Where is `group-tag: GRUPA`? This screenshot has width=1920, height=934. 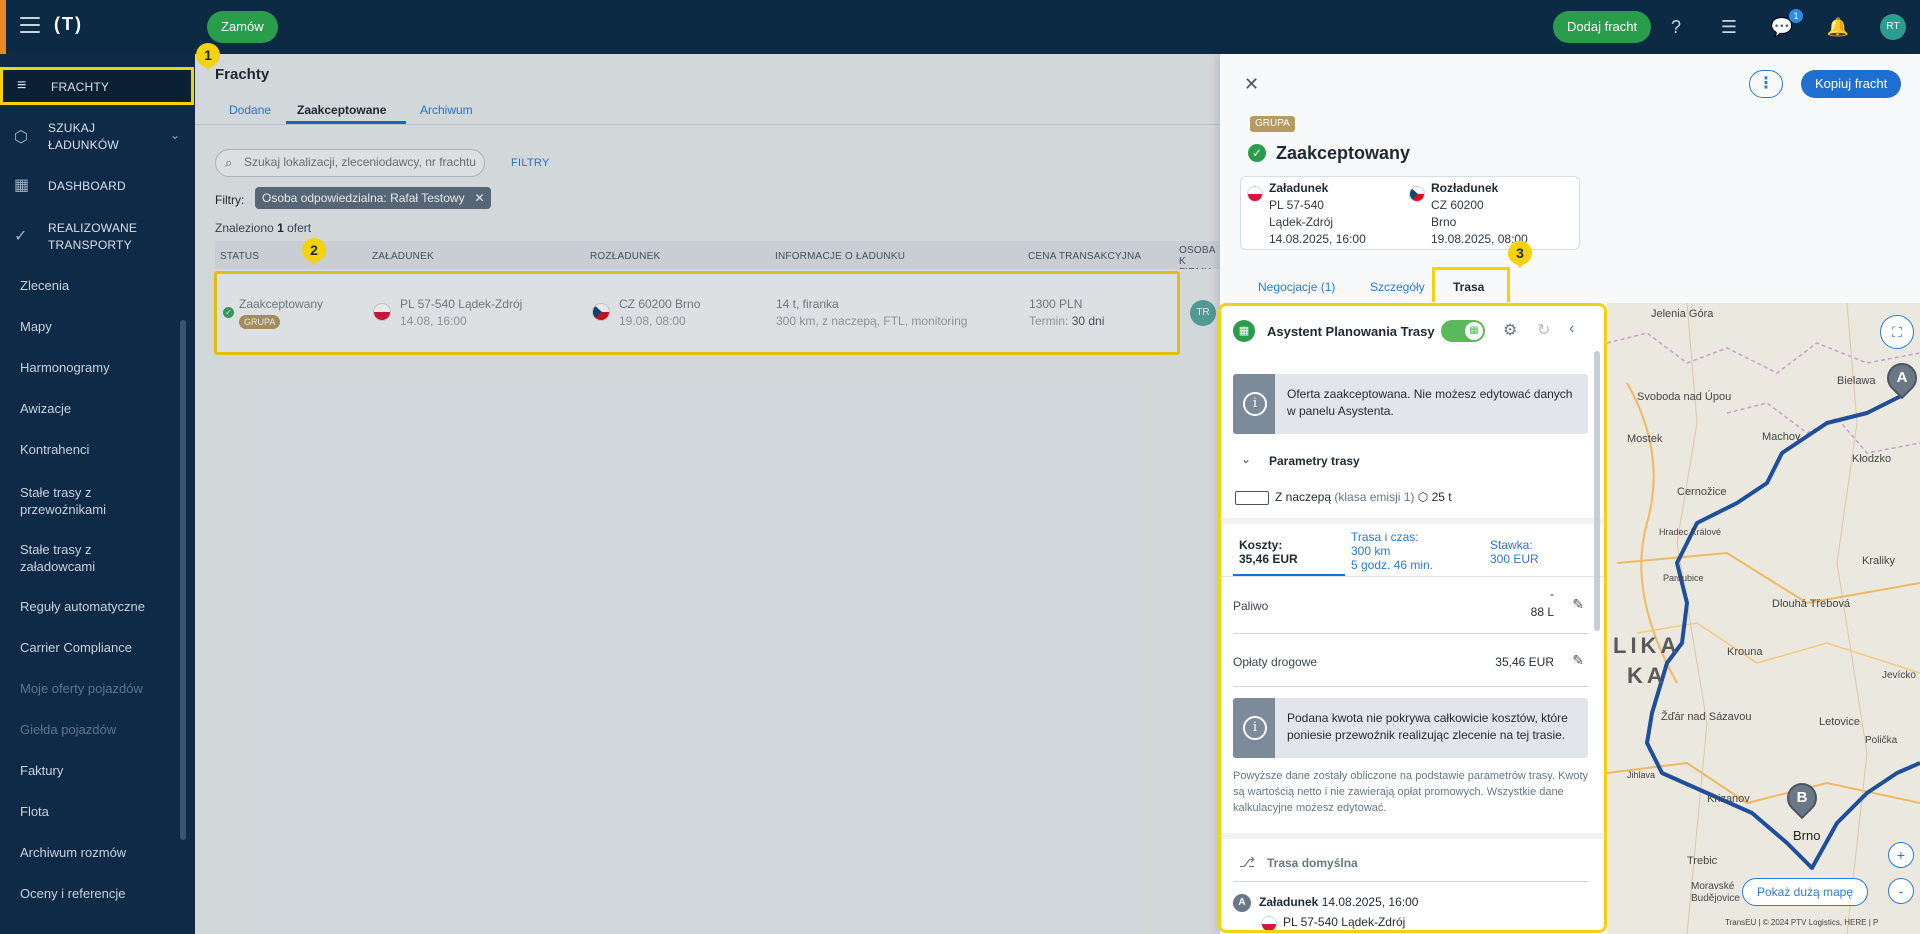
group-tag: GRUPA is located at coordinates (1272, 124).